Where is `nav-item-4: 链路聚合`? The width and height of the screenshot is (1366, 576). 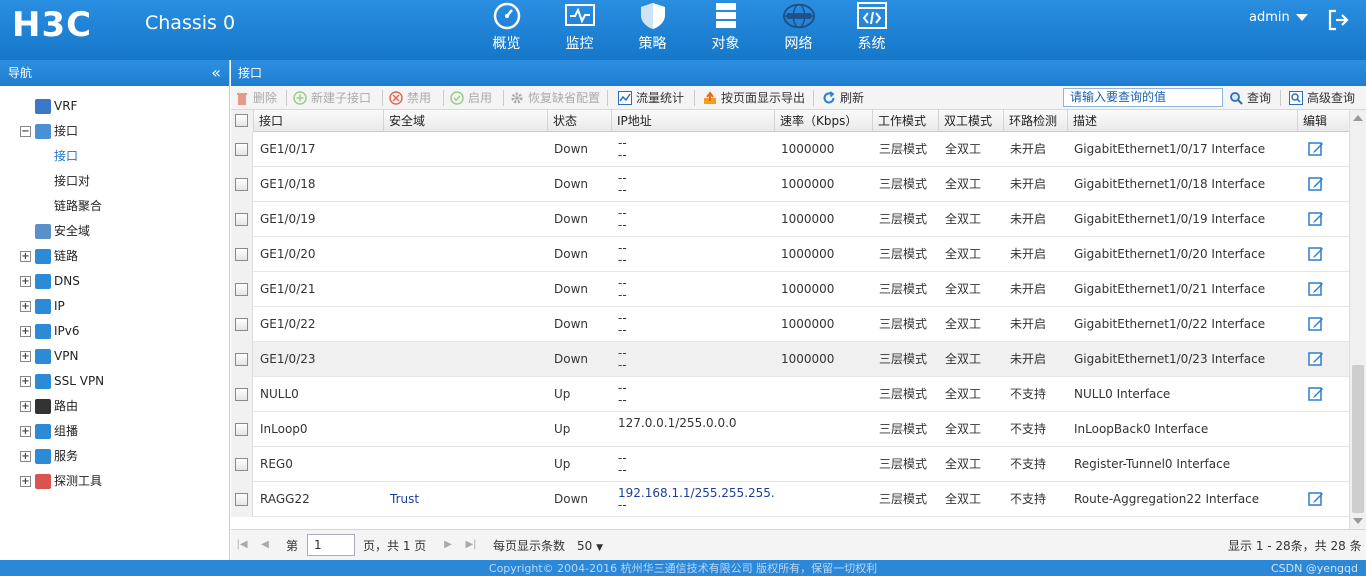
nav-item-4: 链路聚合 is located at coordinates (114, 206).